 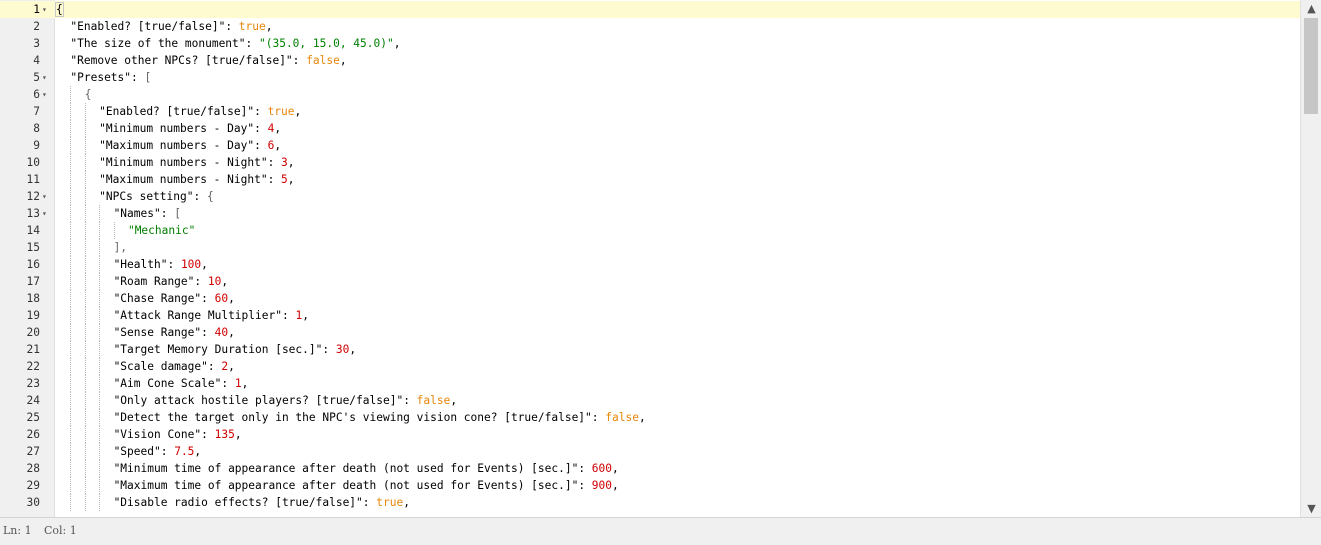 What do you see at coordinates (145, 366) in the screenshot?
I see `code-text: "Scale damage": 2,` at bounding box center [145, 366].